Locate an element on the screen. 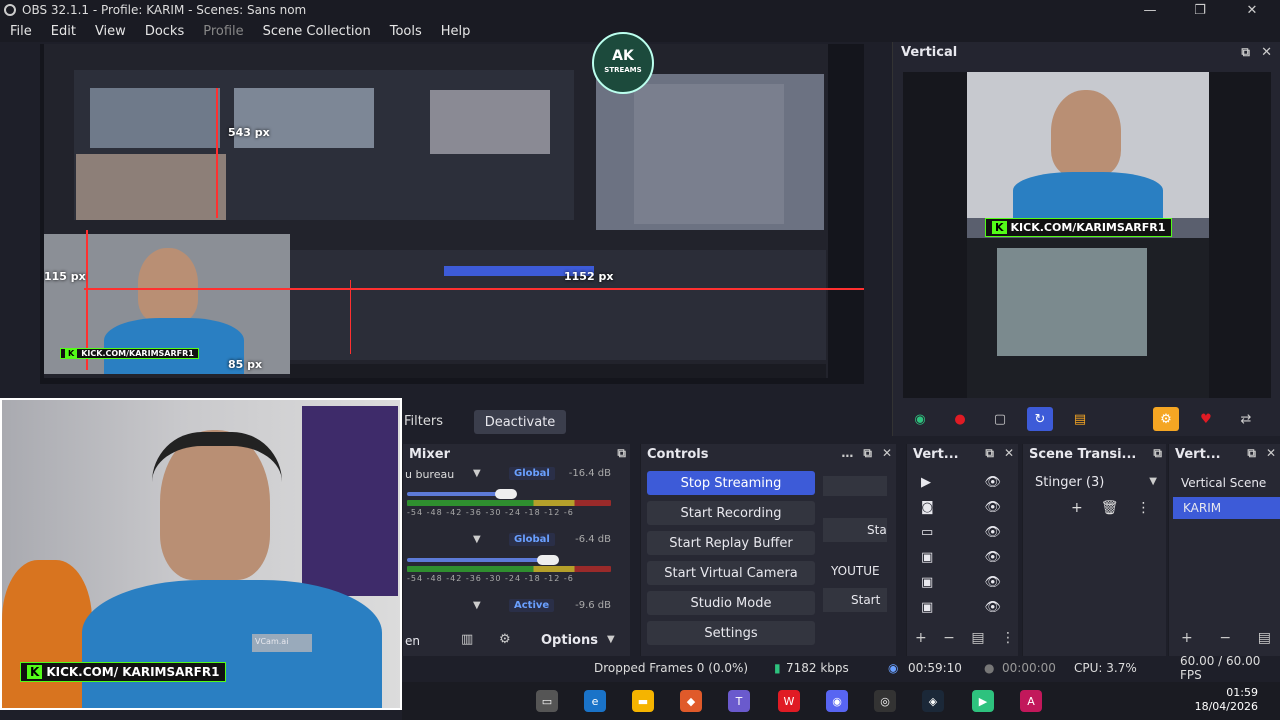 Image resolution: width=1280 pixels, height=720 pixels. discord-icon: ◉ is located at coordinates (837, 701).